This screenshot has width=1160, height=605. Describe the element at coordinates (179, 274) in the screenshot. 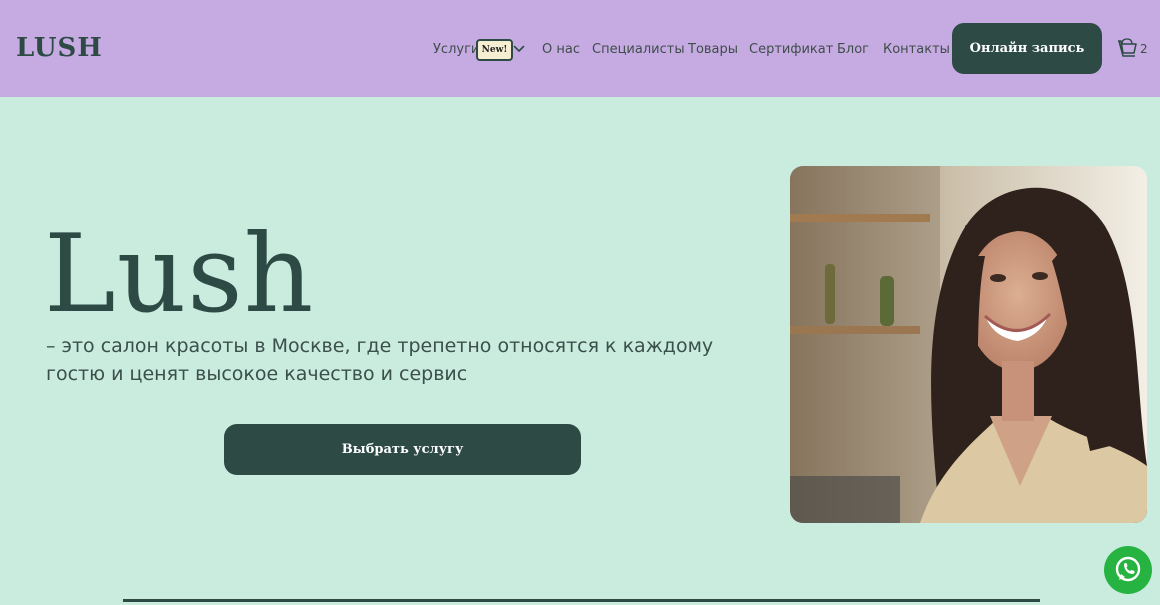

I see `hero-title: Lush` at that location.